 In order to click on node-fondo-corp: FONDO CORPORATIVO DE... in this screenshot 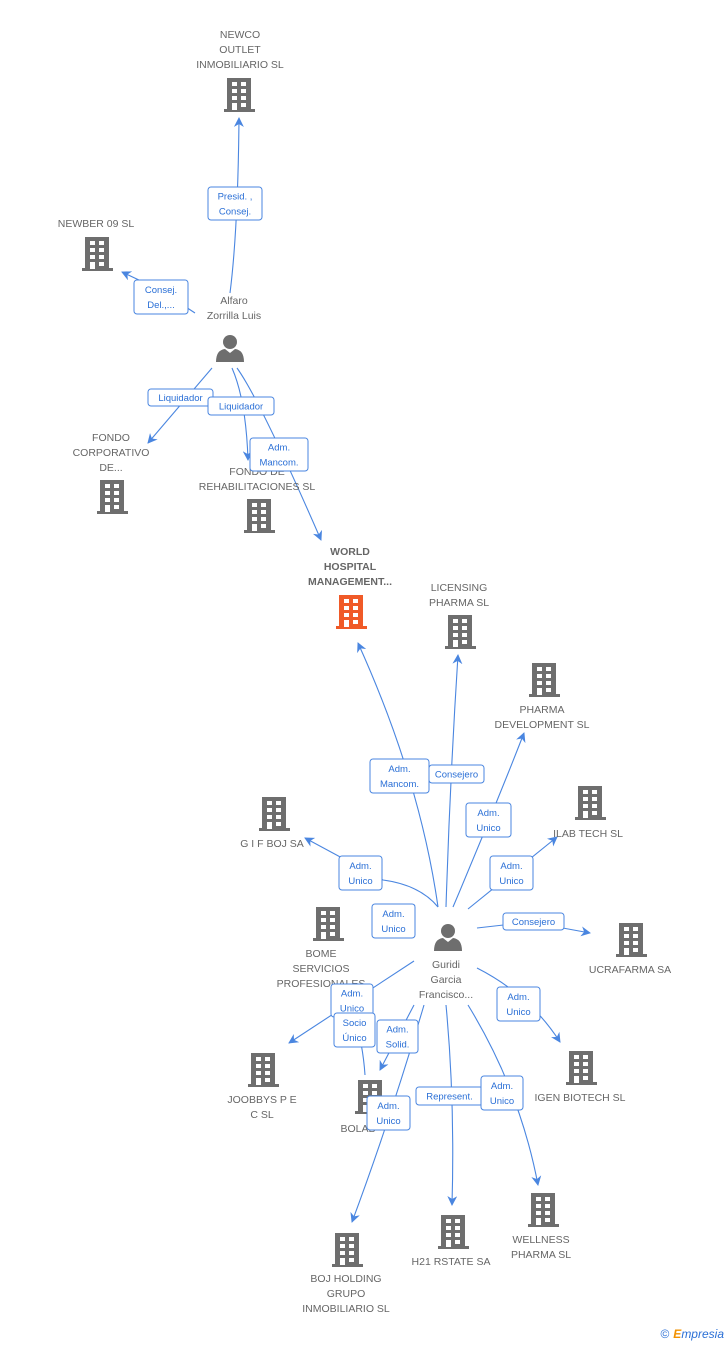, I will do `click(111, 473)`.